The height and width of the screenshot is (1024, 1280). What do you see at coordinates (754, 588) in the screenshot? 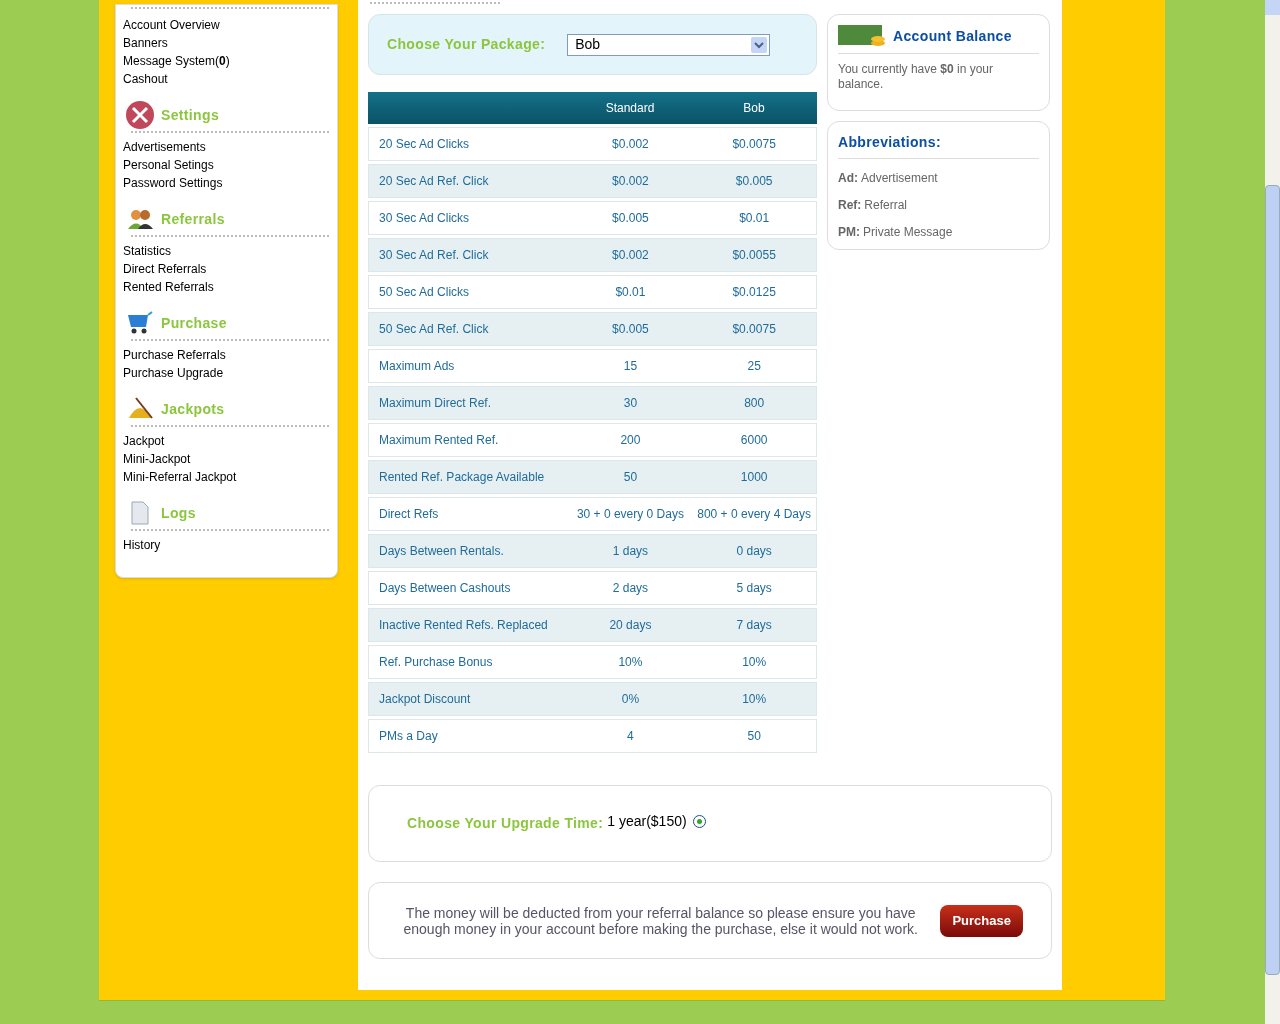
I see `table-cell-text: 5 days` at bounding box center [754, 588].